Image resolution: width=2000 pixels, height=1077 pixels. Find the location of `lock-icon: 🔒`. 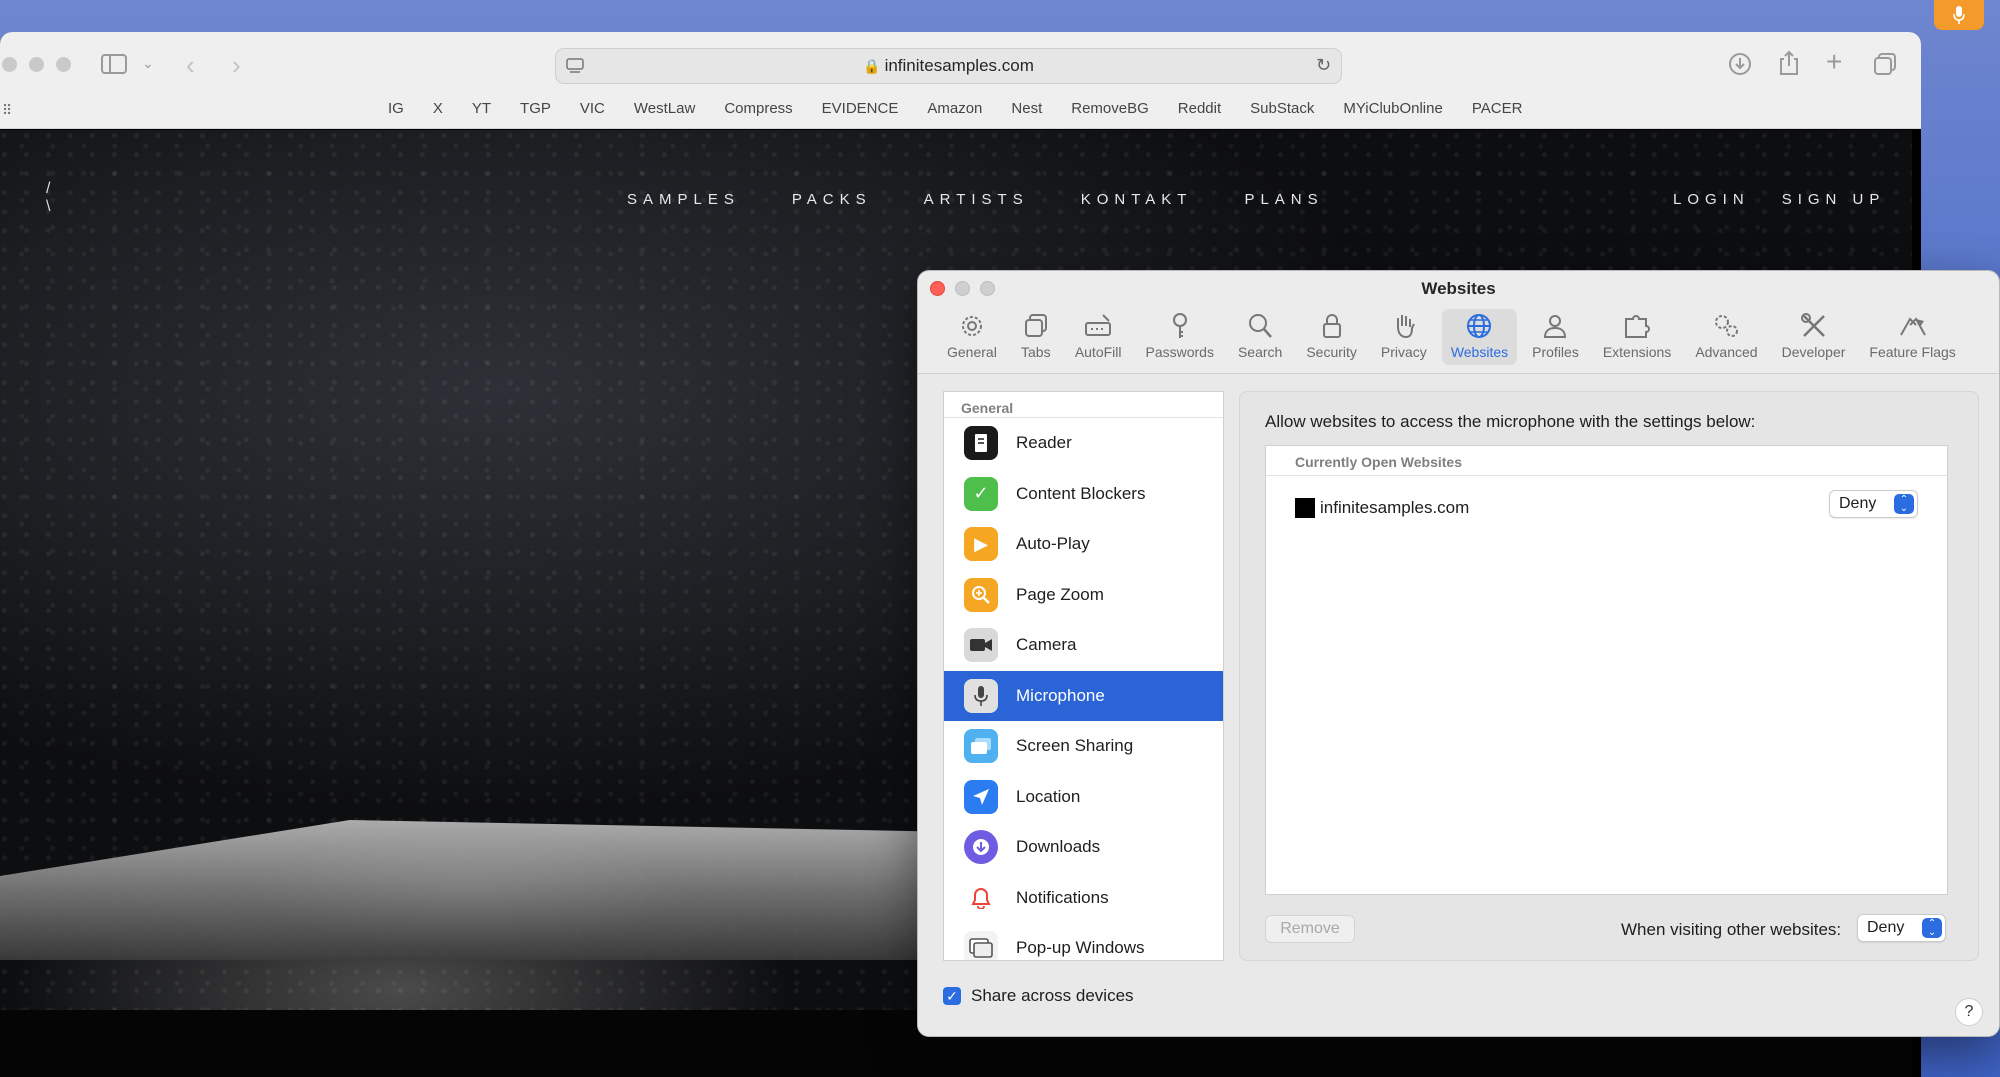

lock-icon: 🔒 is located at coordinates (872, 66).